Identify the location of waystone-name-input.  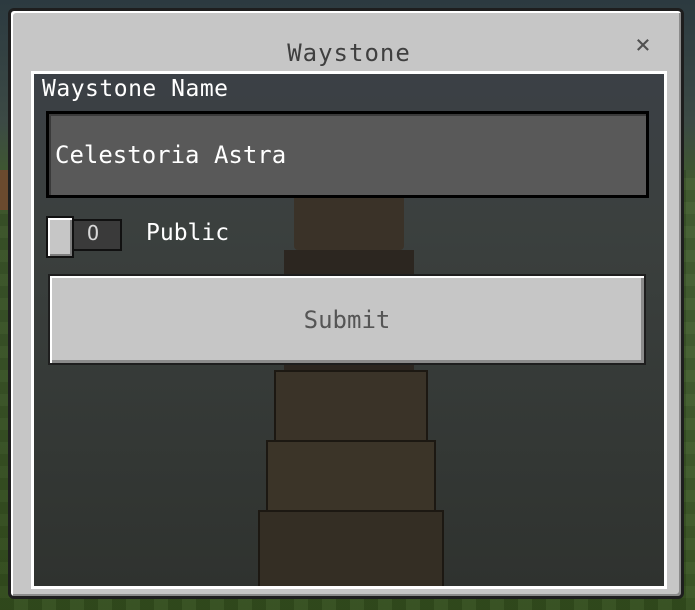
(347, 154).